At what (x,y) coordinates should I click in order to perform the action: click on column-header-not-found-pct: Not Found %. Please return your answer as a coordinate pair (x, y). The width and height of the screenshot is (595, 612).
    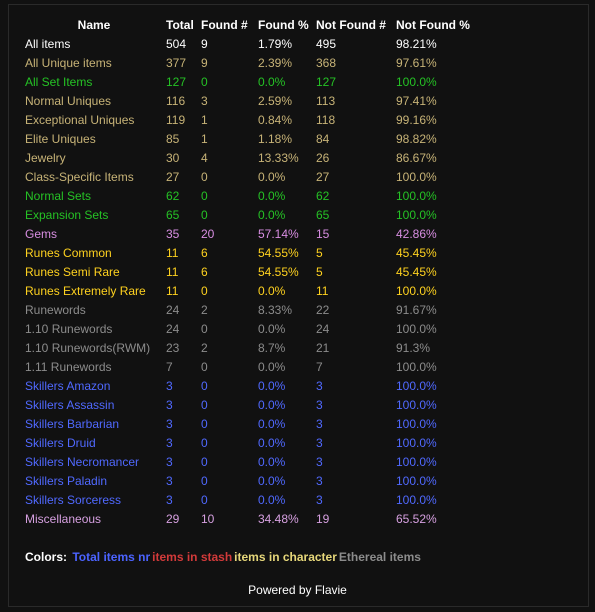
    Looking at the image, I should click on (433, 24).